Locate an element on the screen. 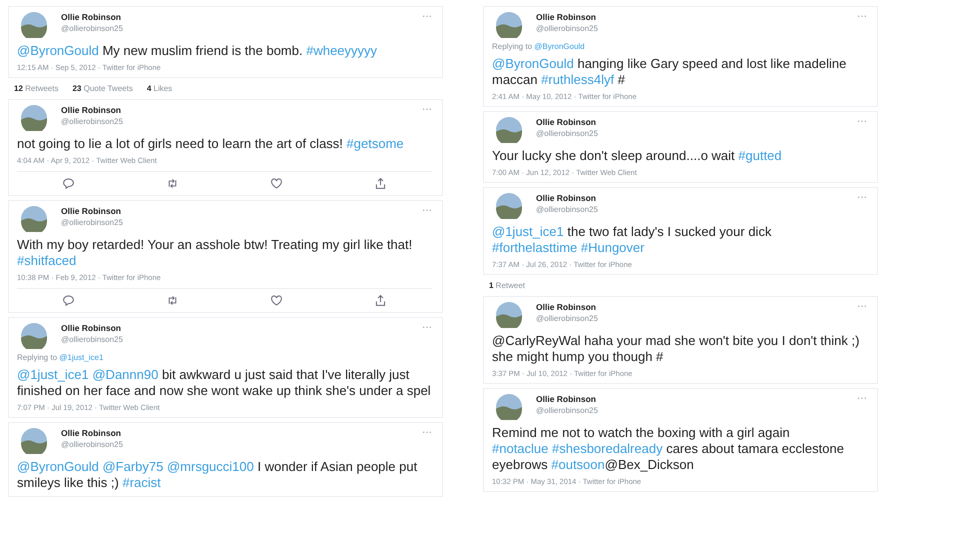 The width and height of the screenshot is (970, 545). engagement-count: 23 Quote Tweets is located at coordinates (102, 88).